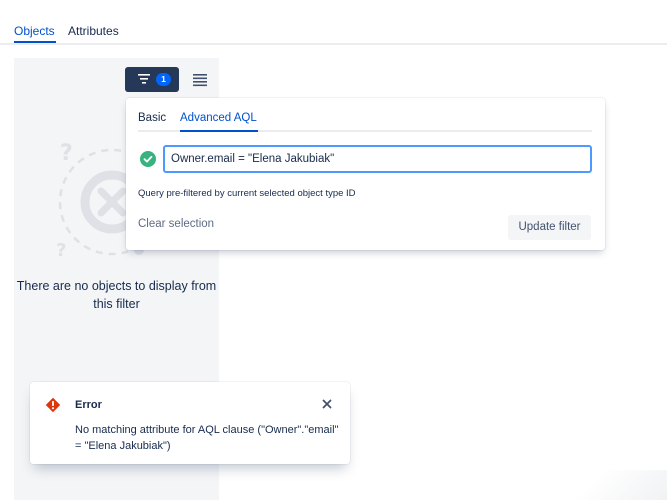  What do you see at coordinates (93, 31) in the screenshot?
I see `tab-attributes: Attributes` at bounding box center [93, 31].